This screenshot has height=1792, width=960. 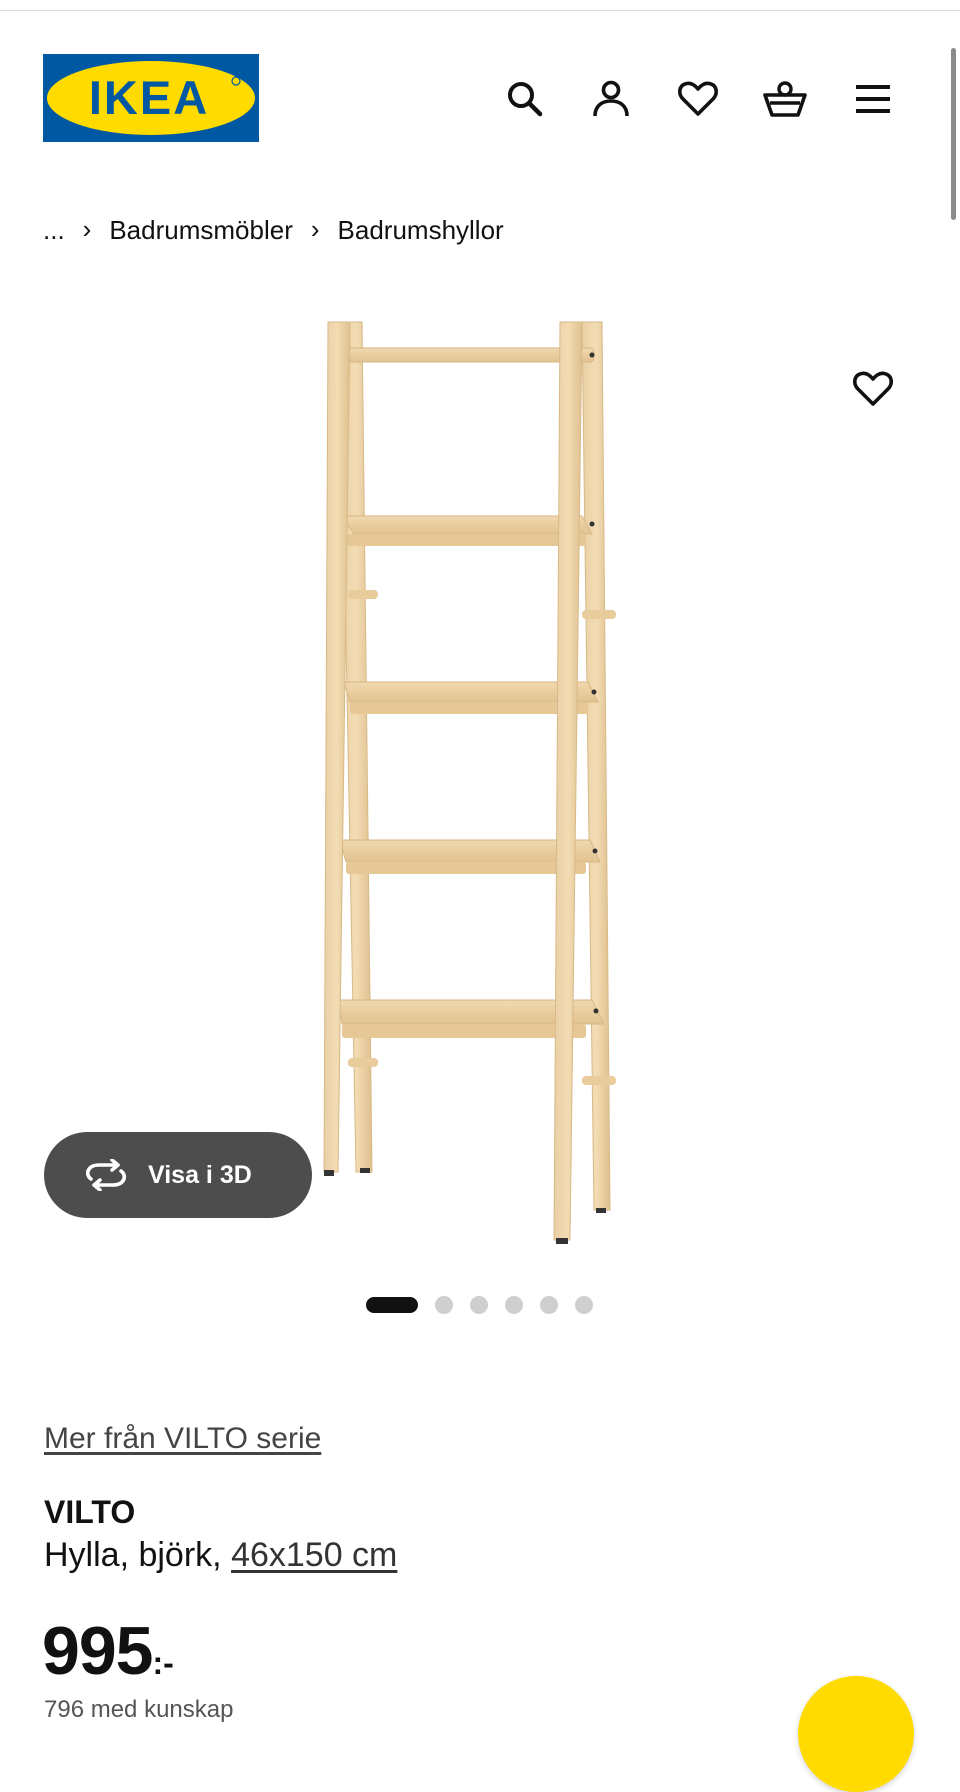 I want to click on menu-icon, so click(x=873, y=99).